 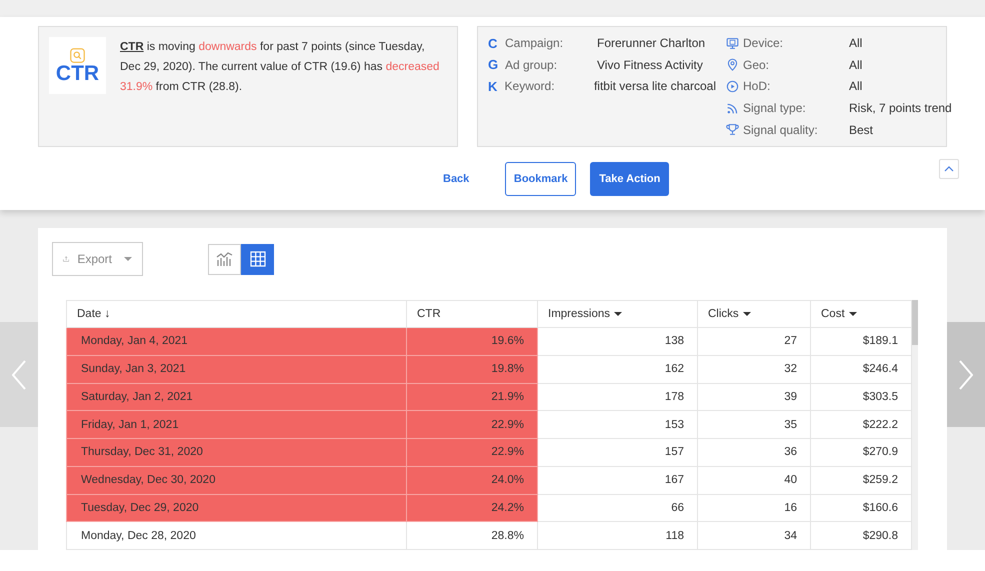 I want to click on detail-label: Signal quality:, so click(x=781, y=129).